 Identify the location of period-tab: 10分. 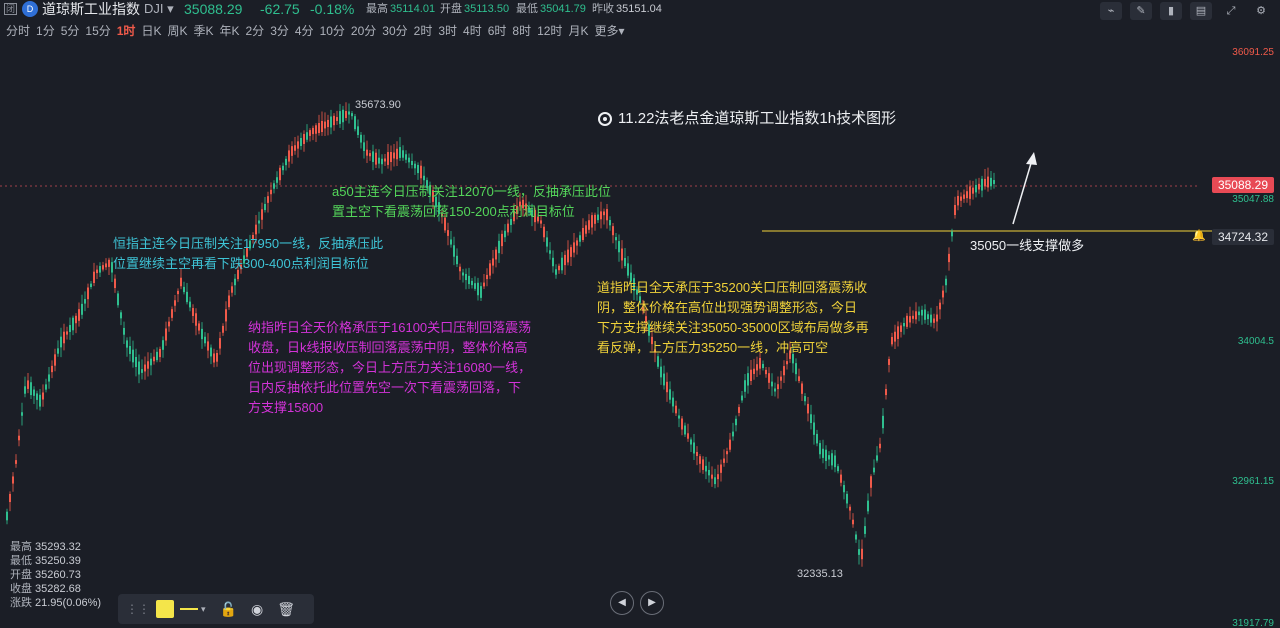
(332, 31).